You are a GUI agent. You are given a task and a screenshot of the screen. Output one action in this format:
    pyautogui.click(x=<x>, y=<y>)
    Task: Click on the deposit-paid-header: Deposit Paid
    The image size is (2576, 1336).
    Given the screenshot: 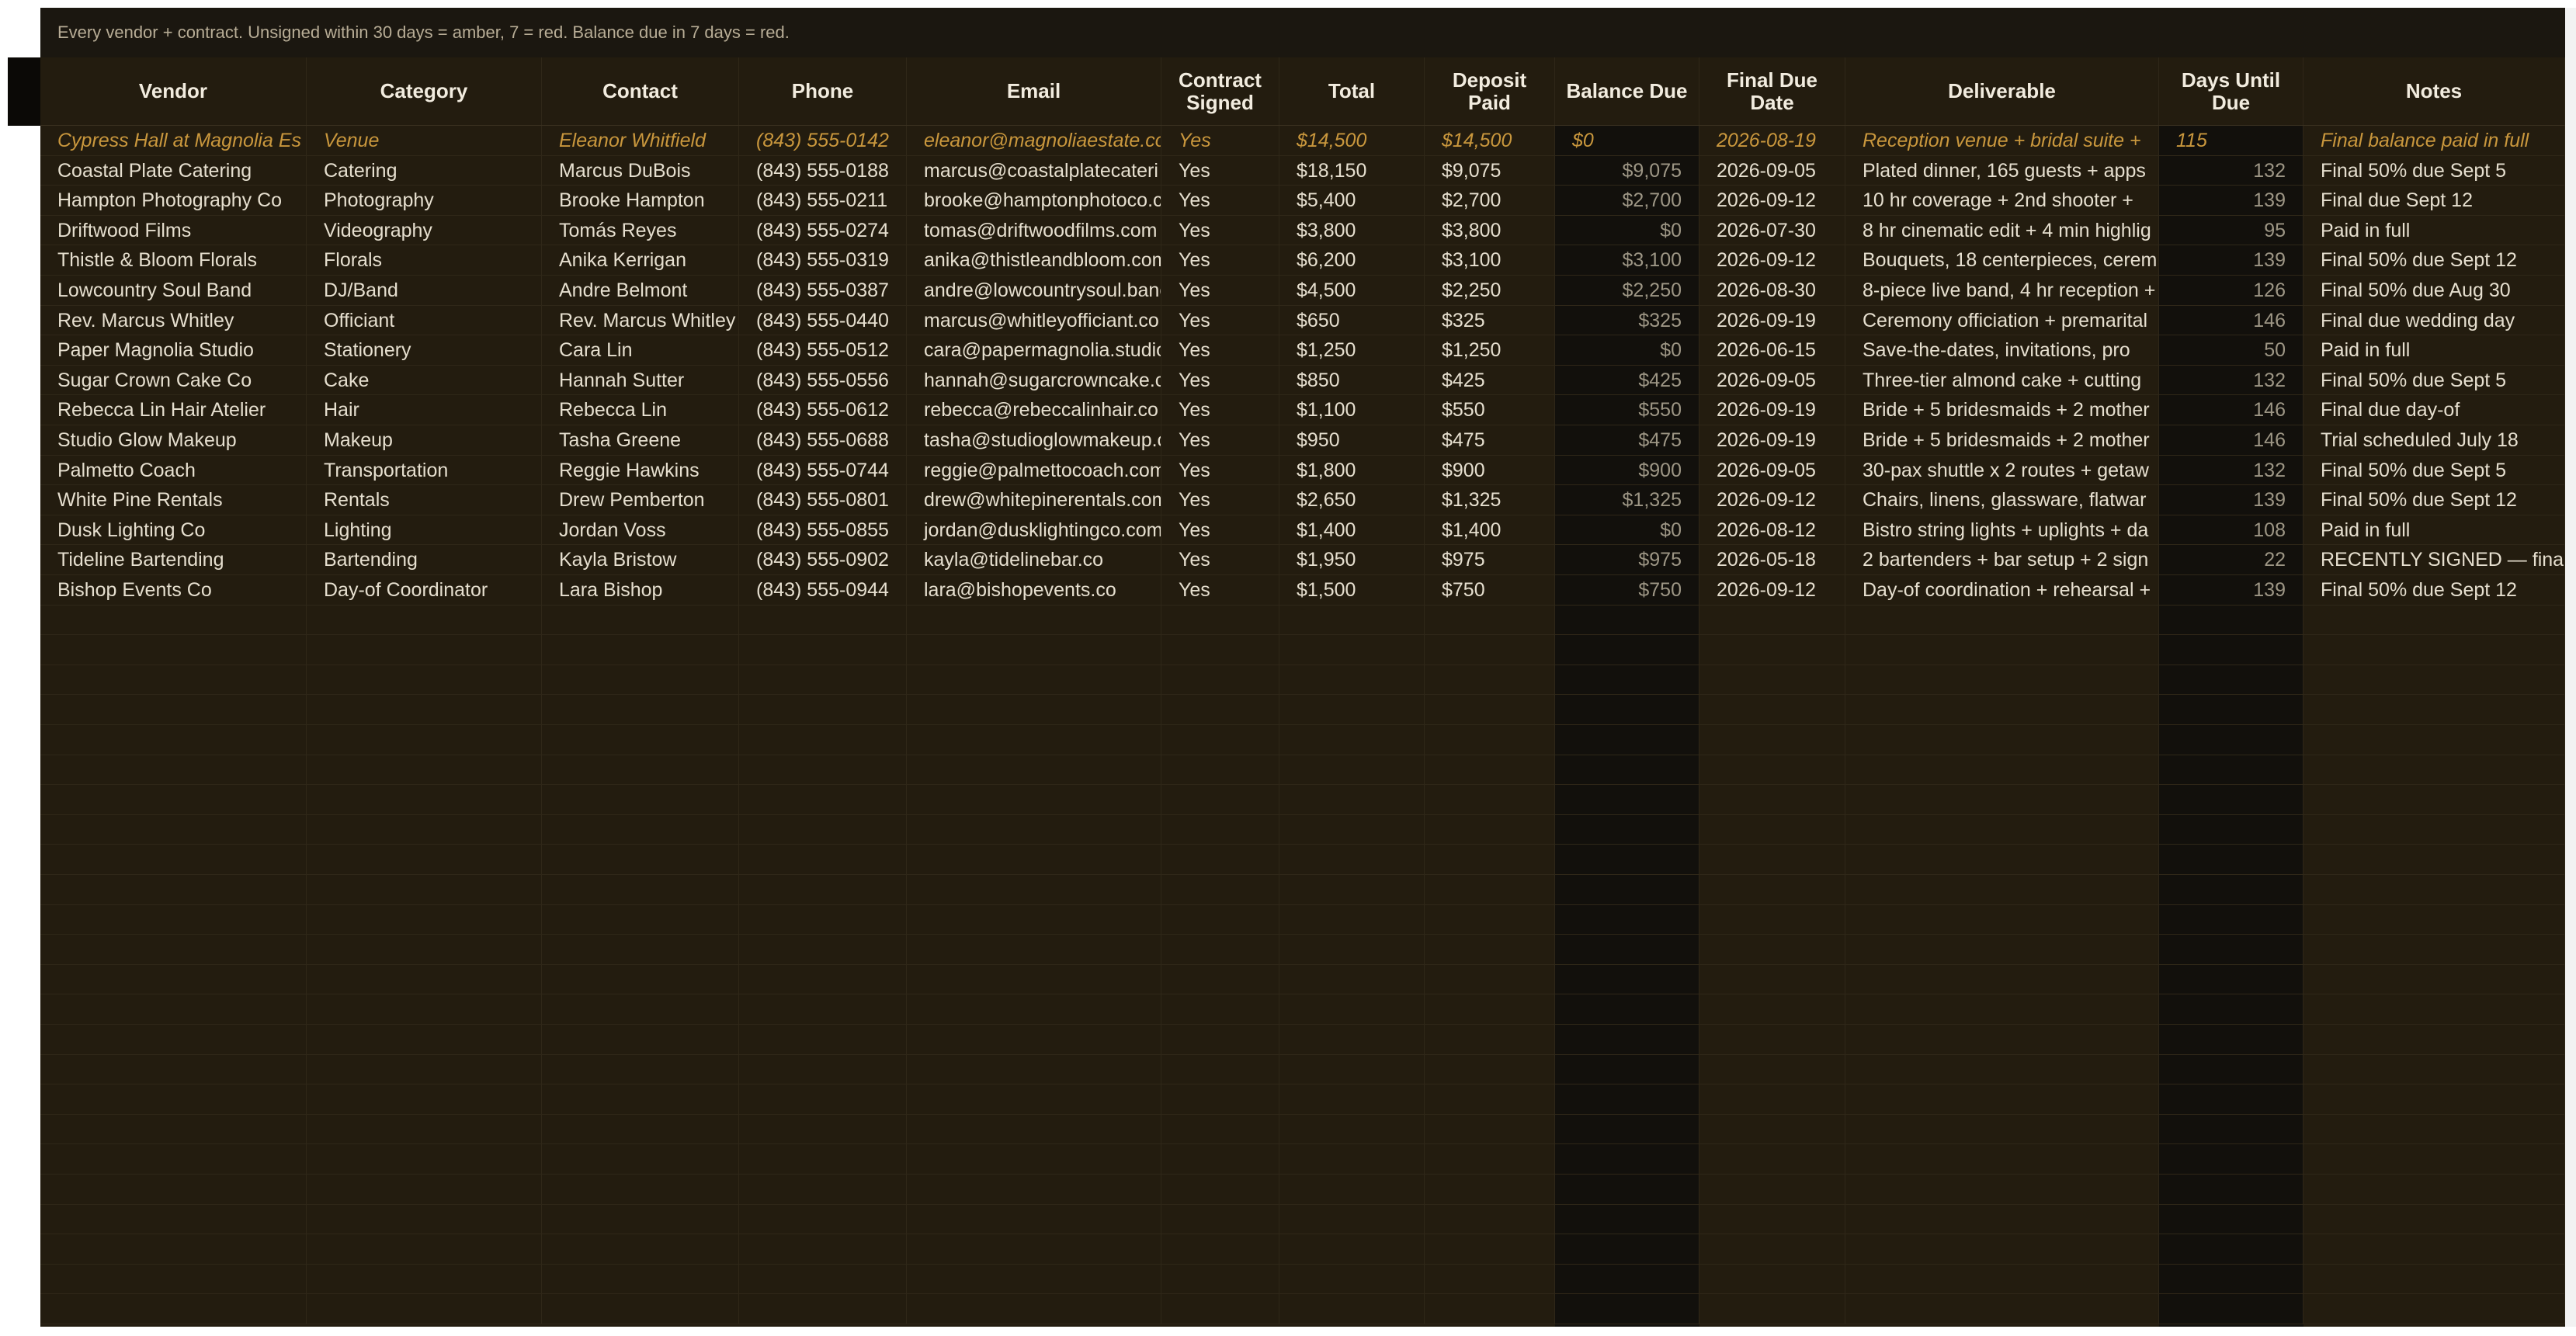 What is the action you would take?
    pyautogui.click(x=1490, y=91)
    